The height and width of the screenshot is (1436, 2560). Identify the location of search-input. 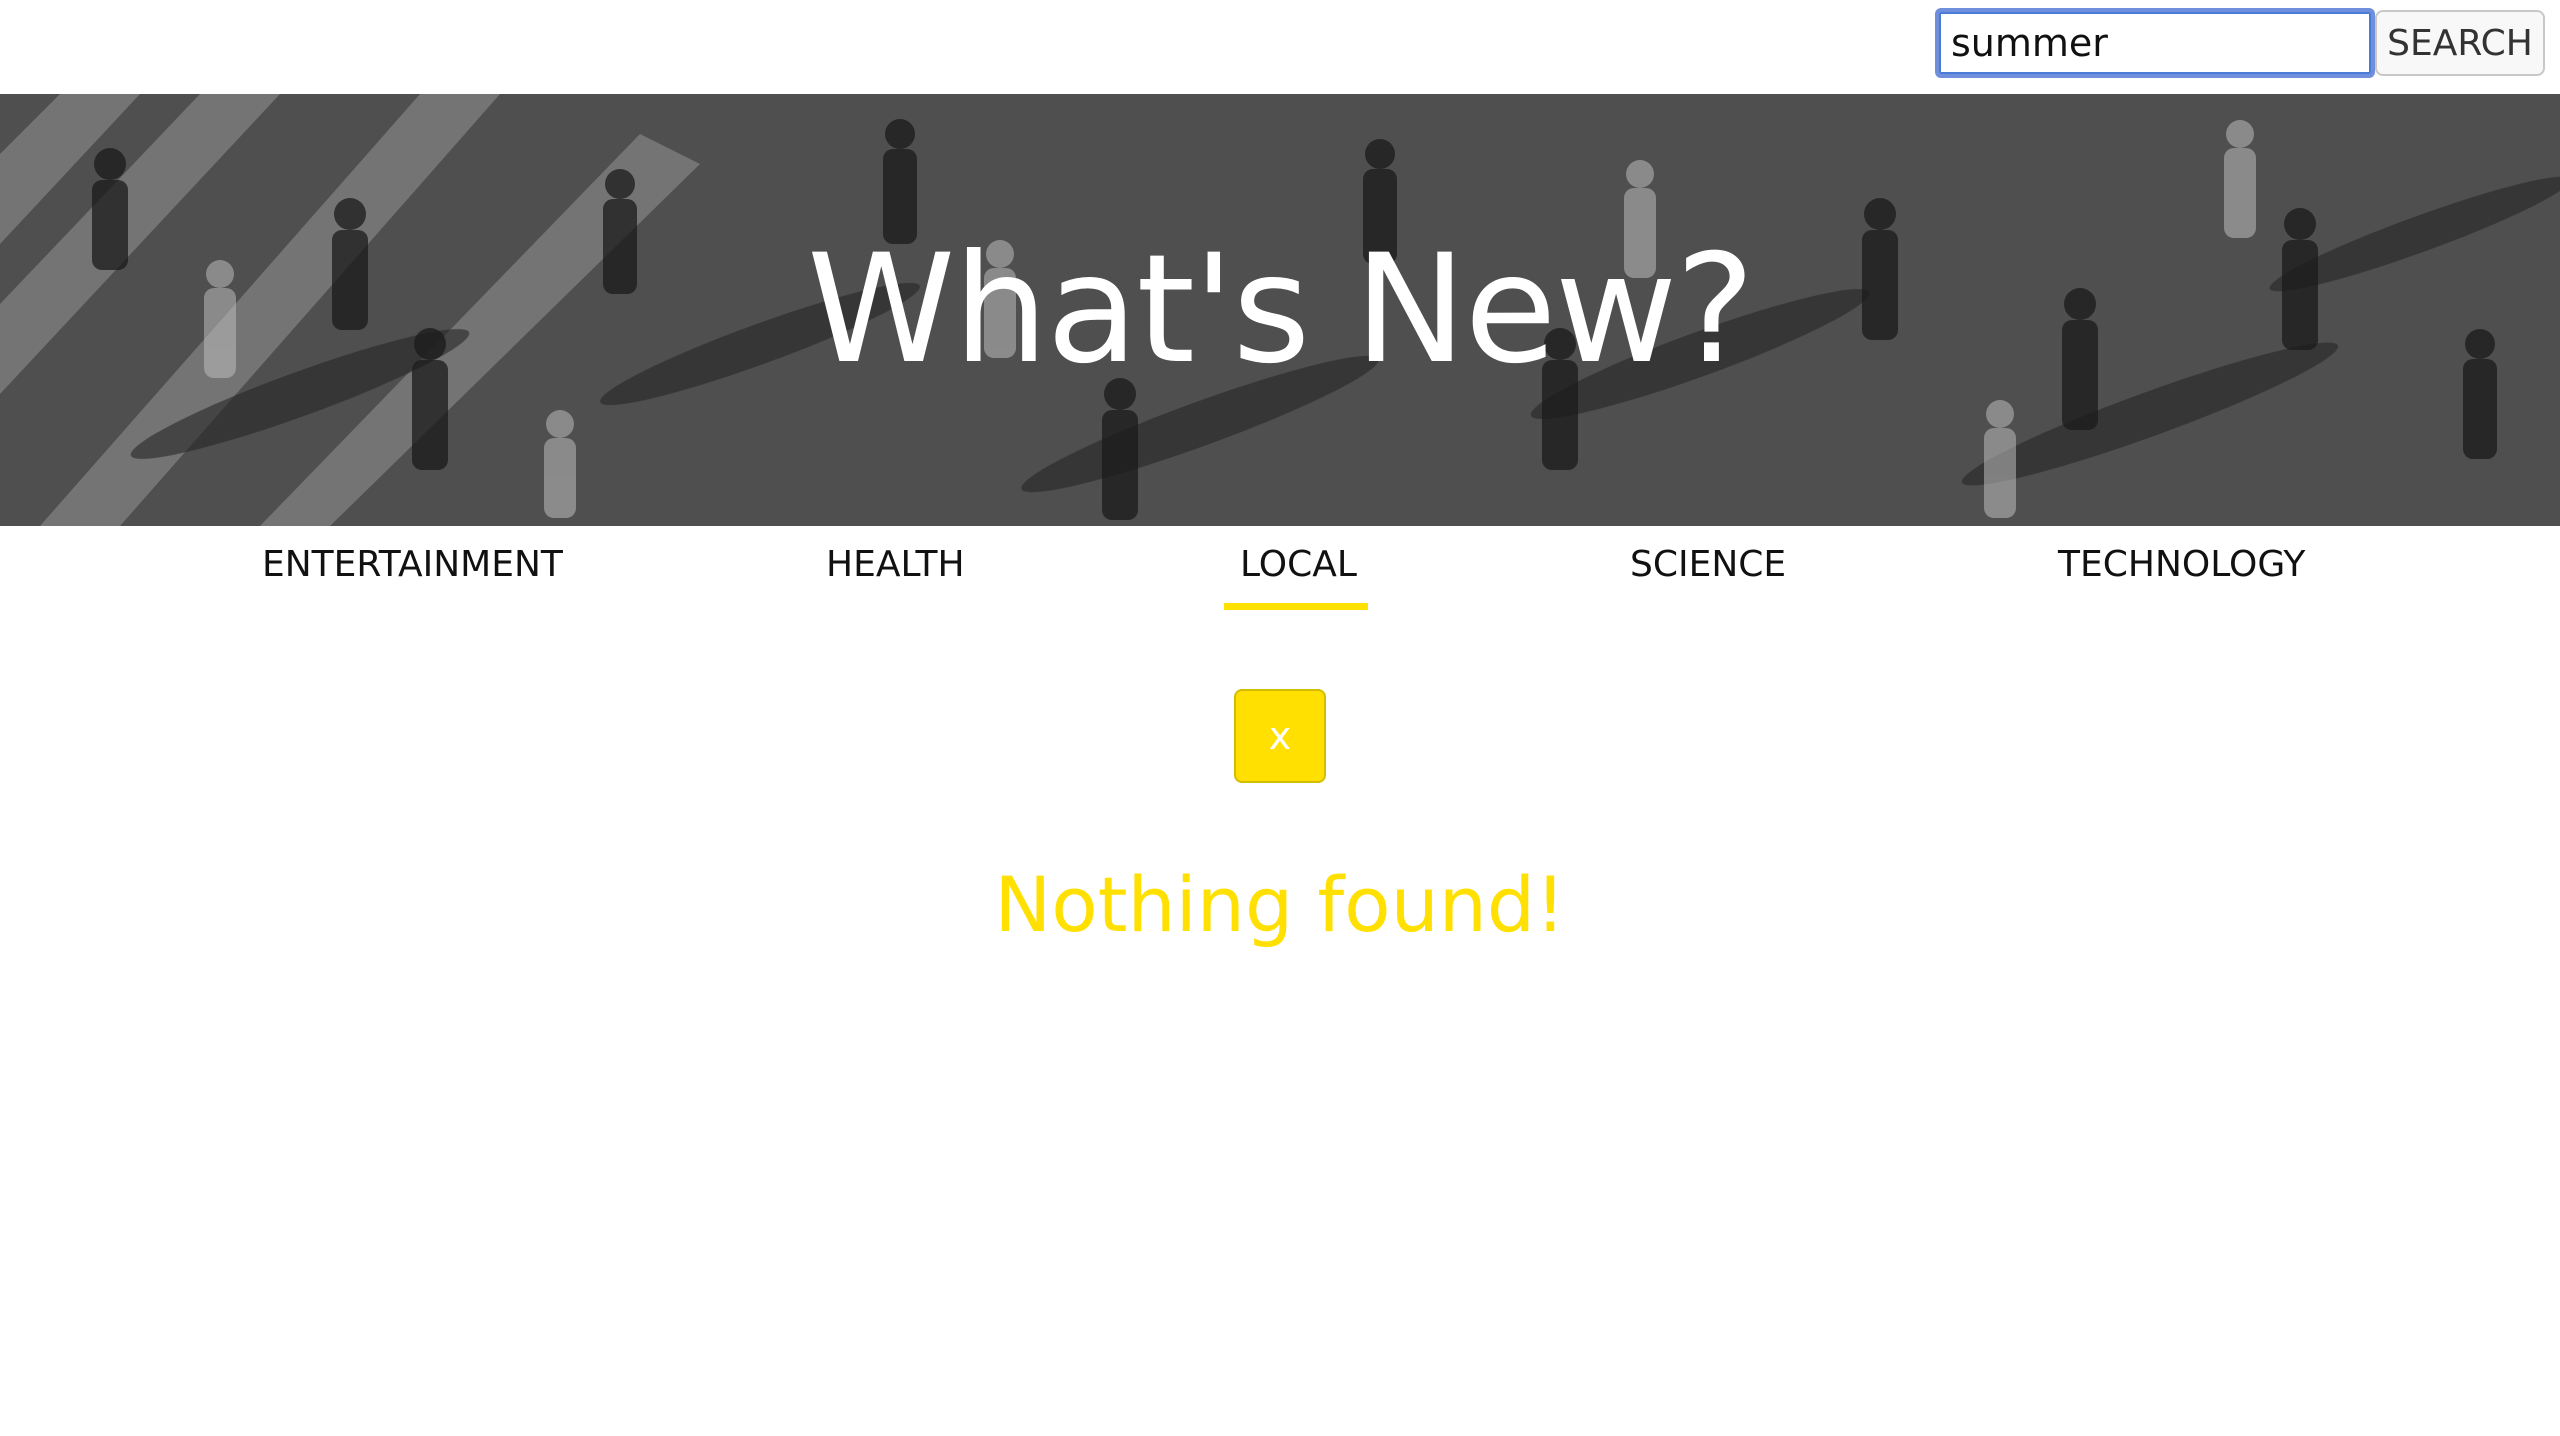
(2155, 43).